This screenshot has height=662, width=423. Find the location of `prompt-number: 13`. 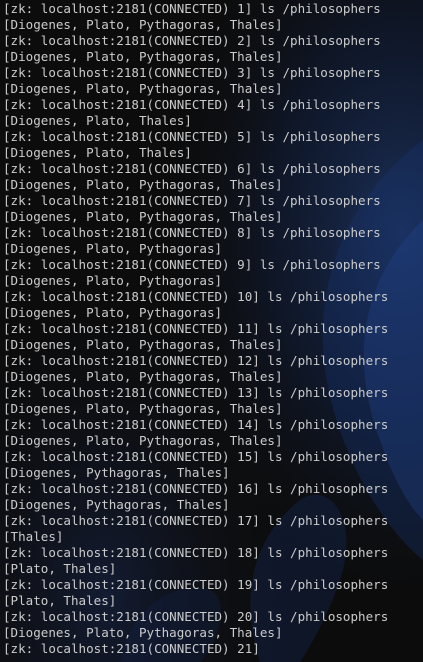

prompt-number: 13 is located at coordinates (245, 392).